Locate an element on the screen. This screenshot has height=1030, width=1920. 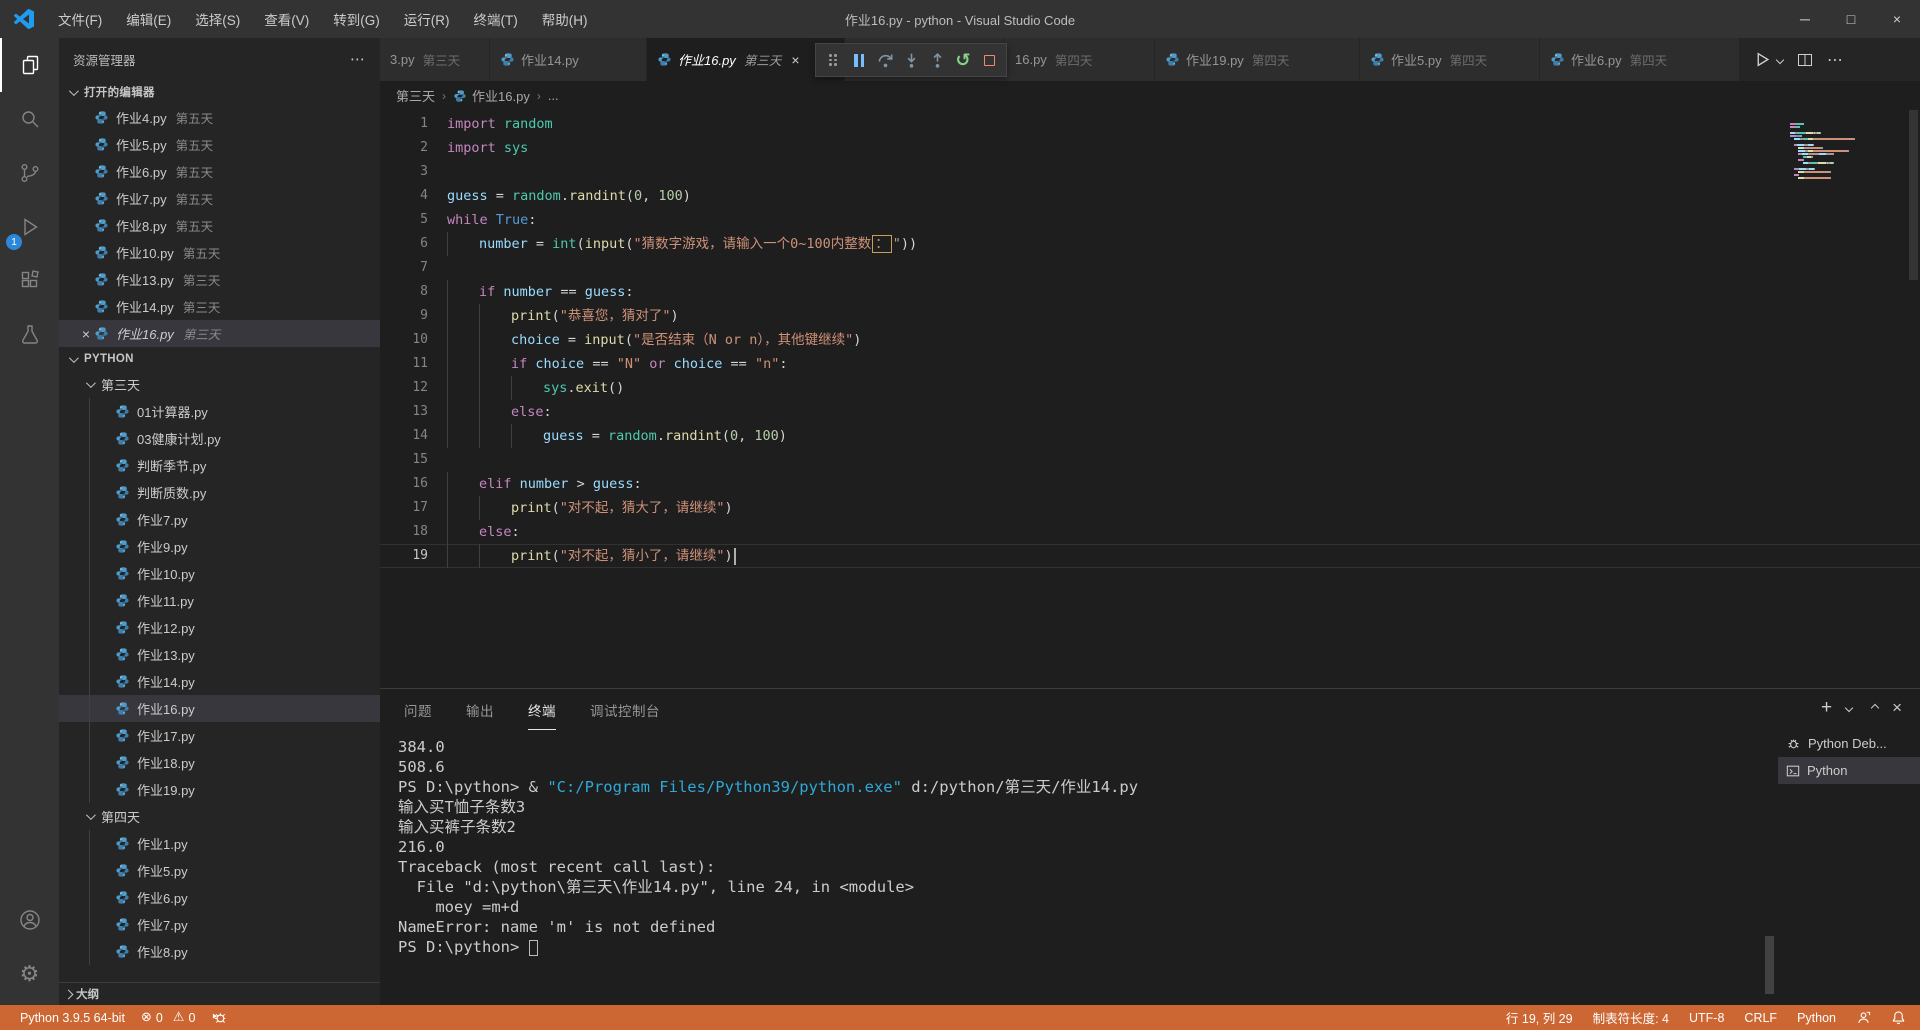
tree-file-row: 作业14.py is located at coordinates (219, 681).